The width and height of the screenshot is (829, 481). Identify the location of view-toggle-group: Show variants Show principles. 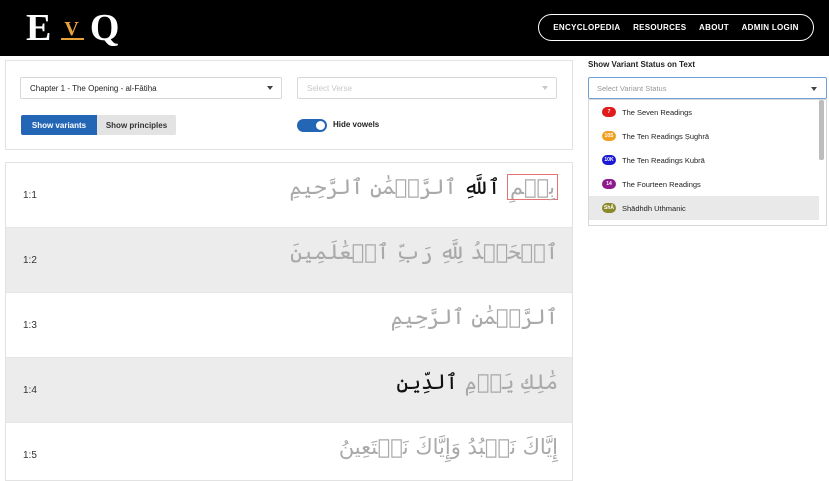
(98, 125).